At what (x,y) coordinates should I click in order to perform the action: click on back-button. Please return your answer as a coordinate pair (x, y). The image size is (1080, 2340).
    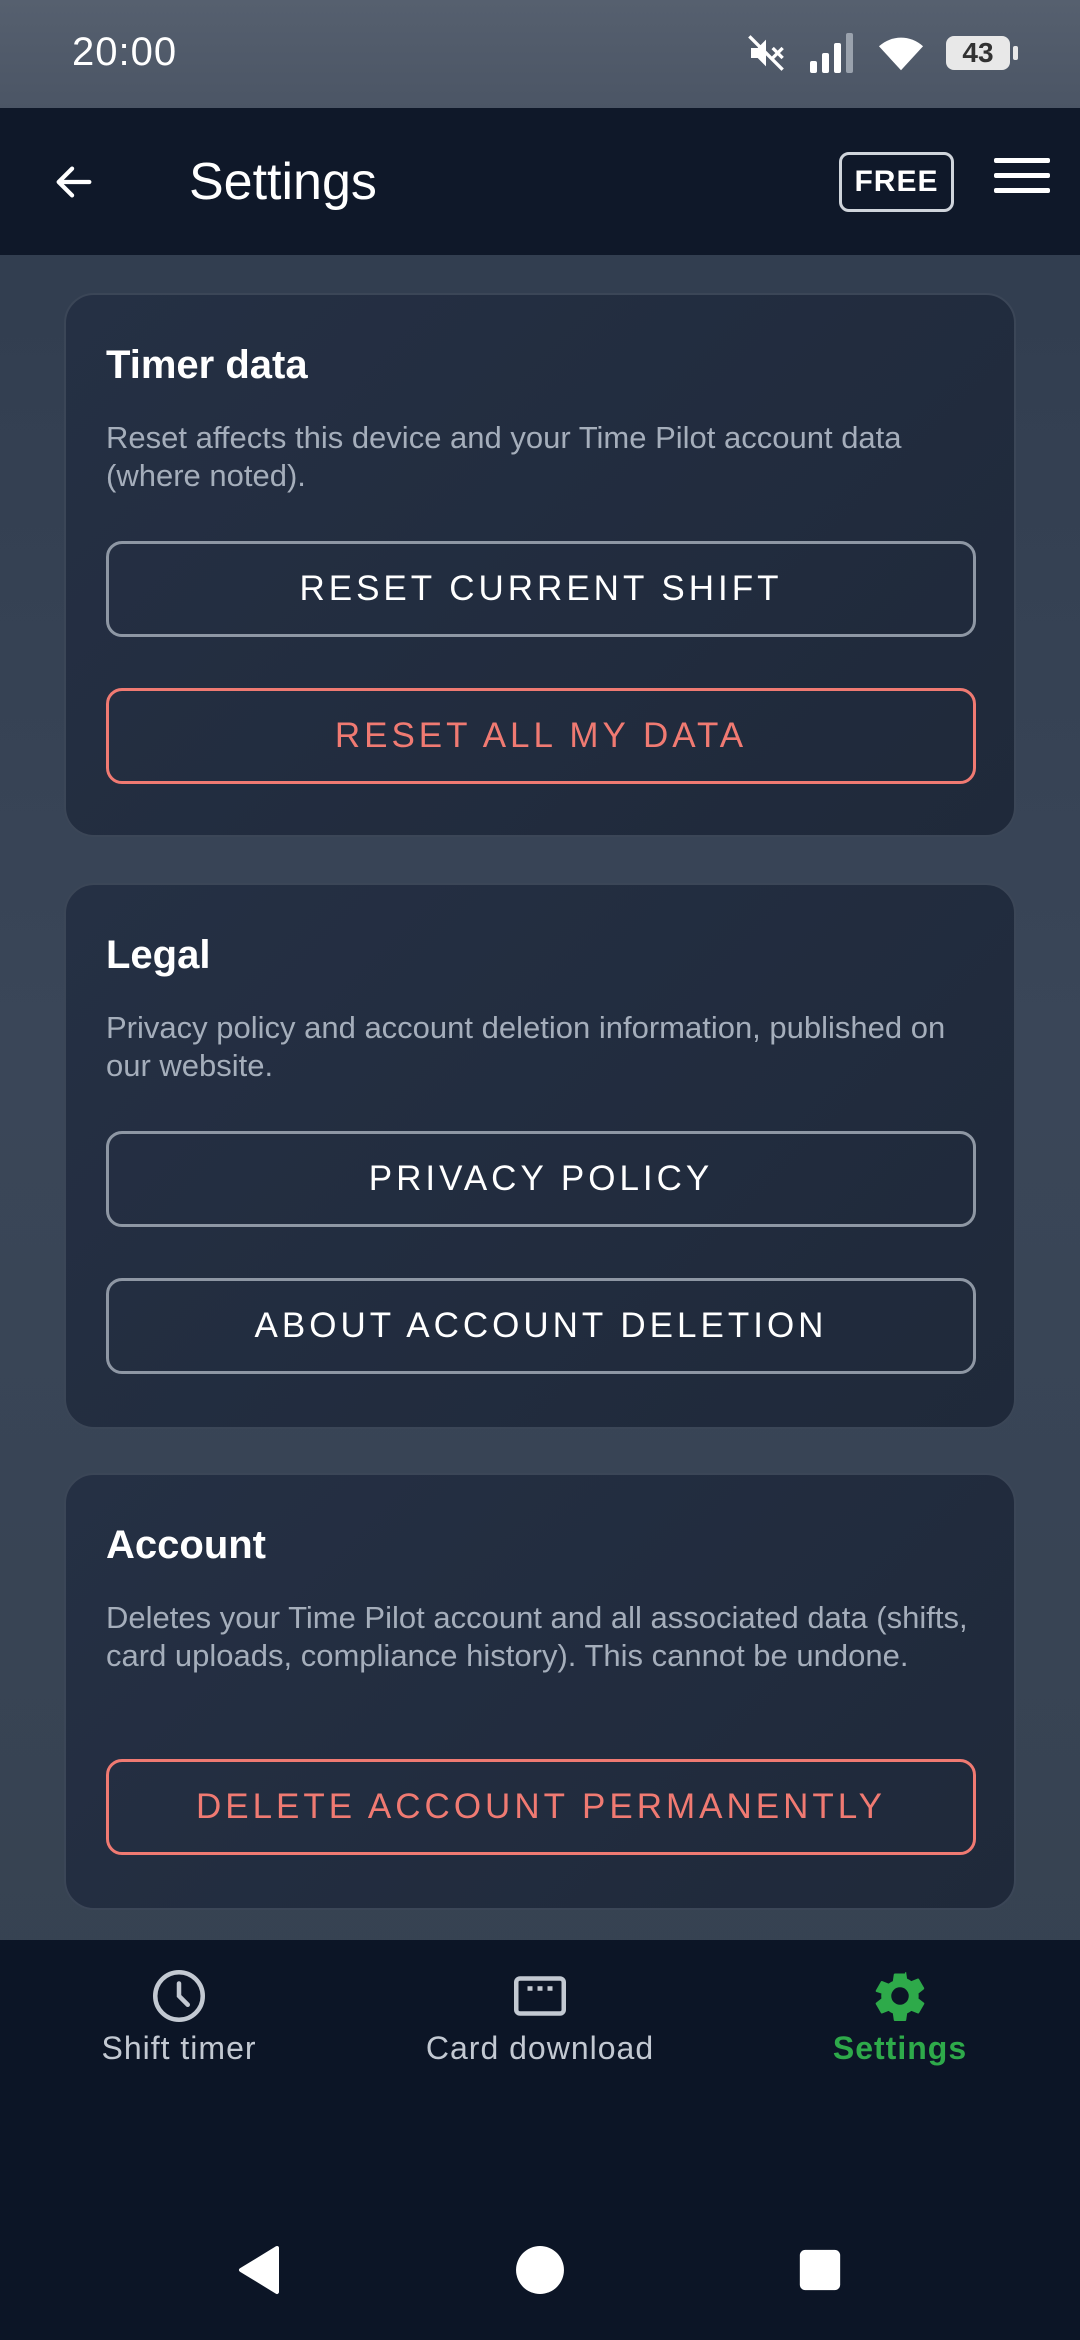
    Looking at the image, I should click on (74, 182).